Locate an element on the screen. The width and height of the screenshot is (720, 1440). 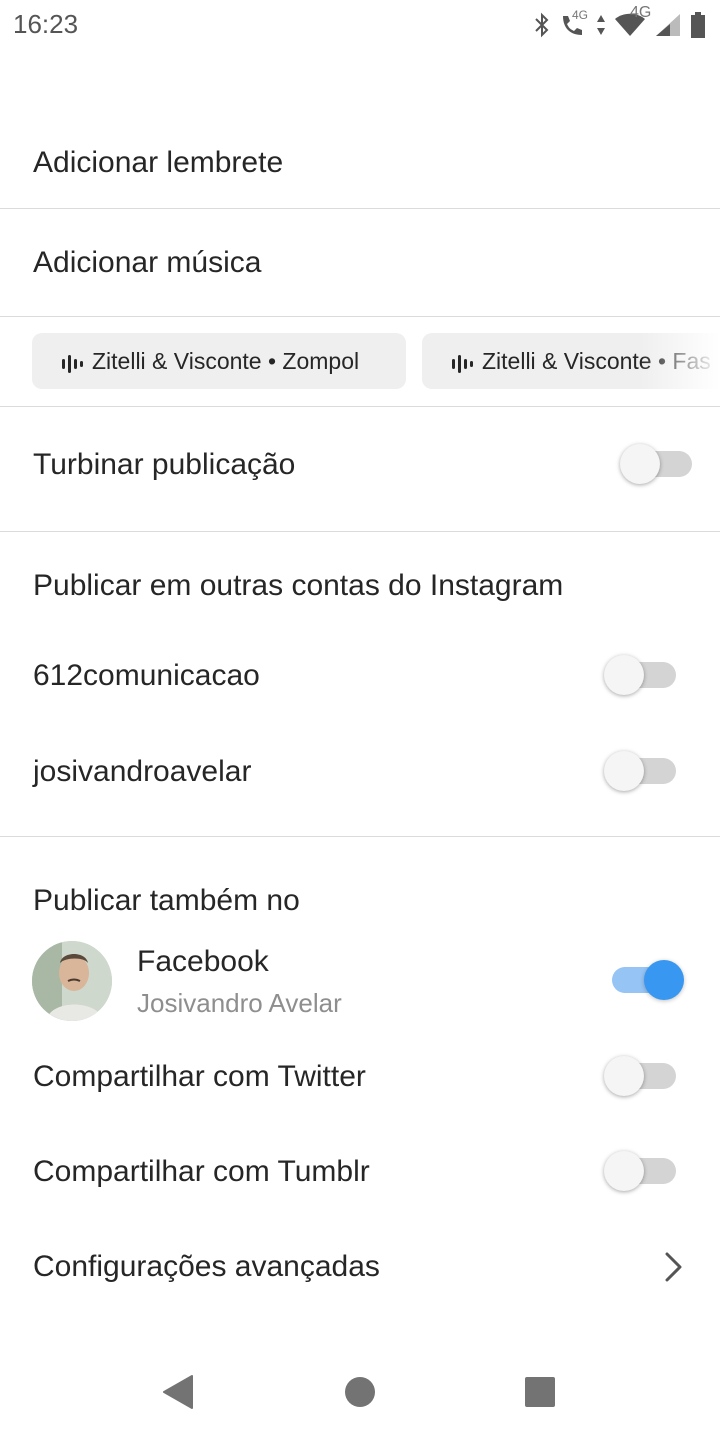
account-toggle-josivandroavelar is located at coordinates (643, 771).